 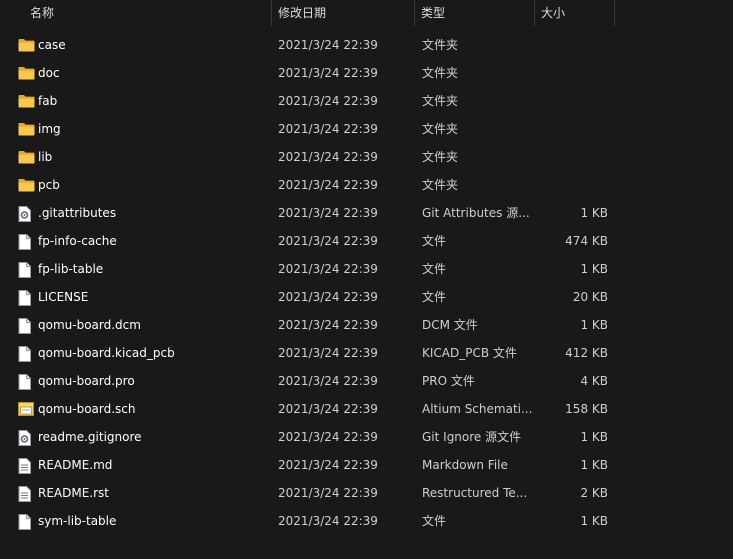 What do you see at coordinates (52, 45) in the screenshot?
I see `file-name: case` at bounding box center [52, 45].